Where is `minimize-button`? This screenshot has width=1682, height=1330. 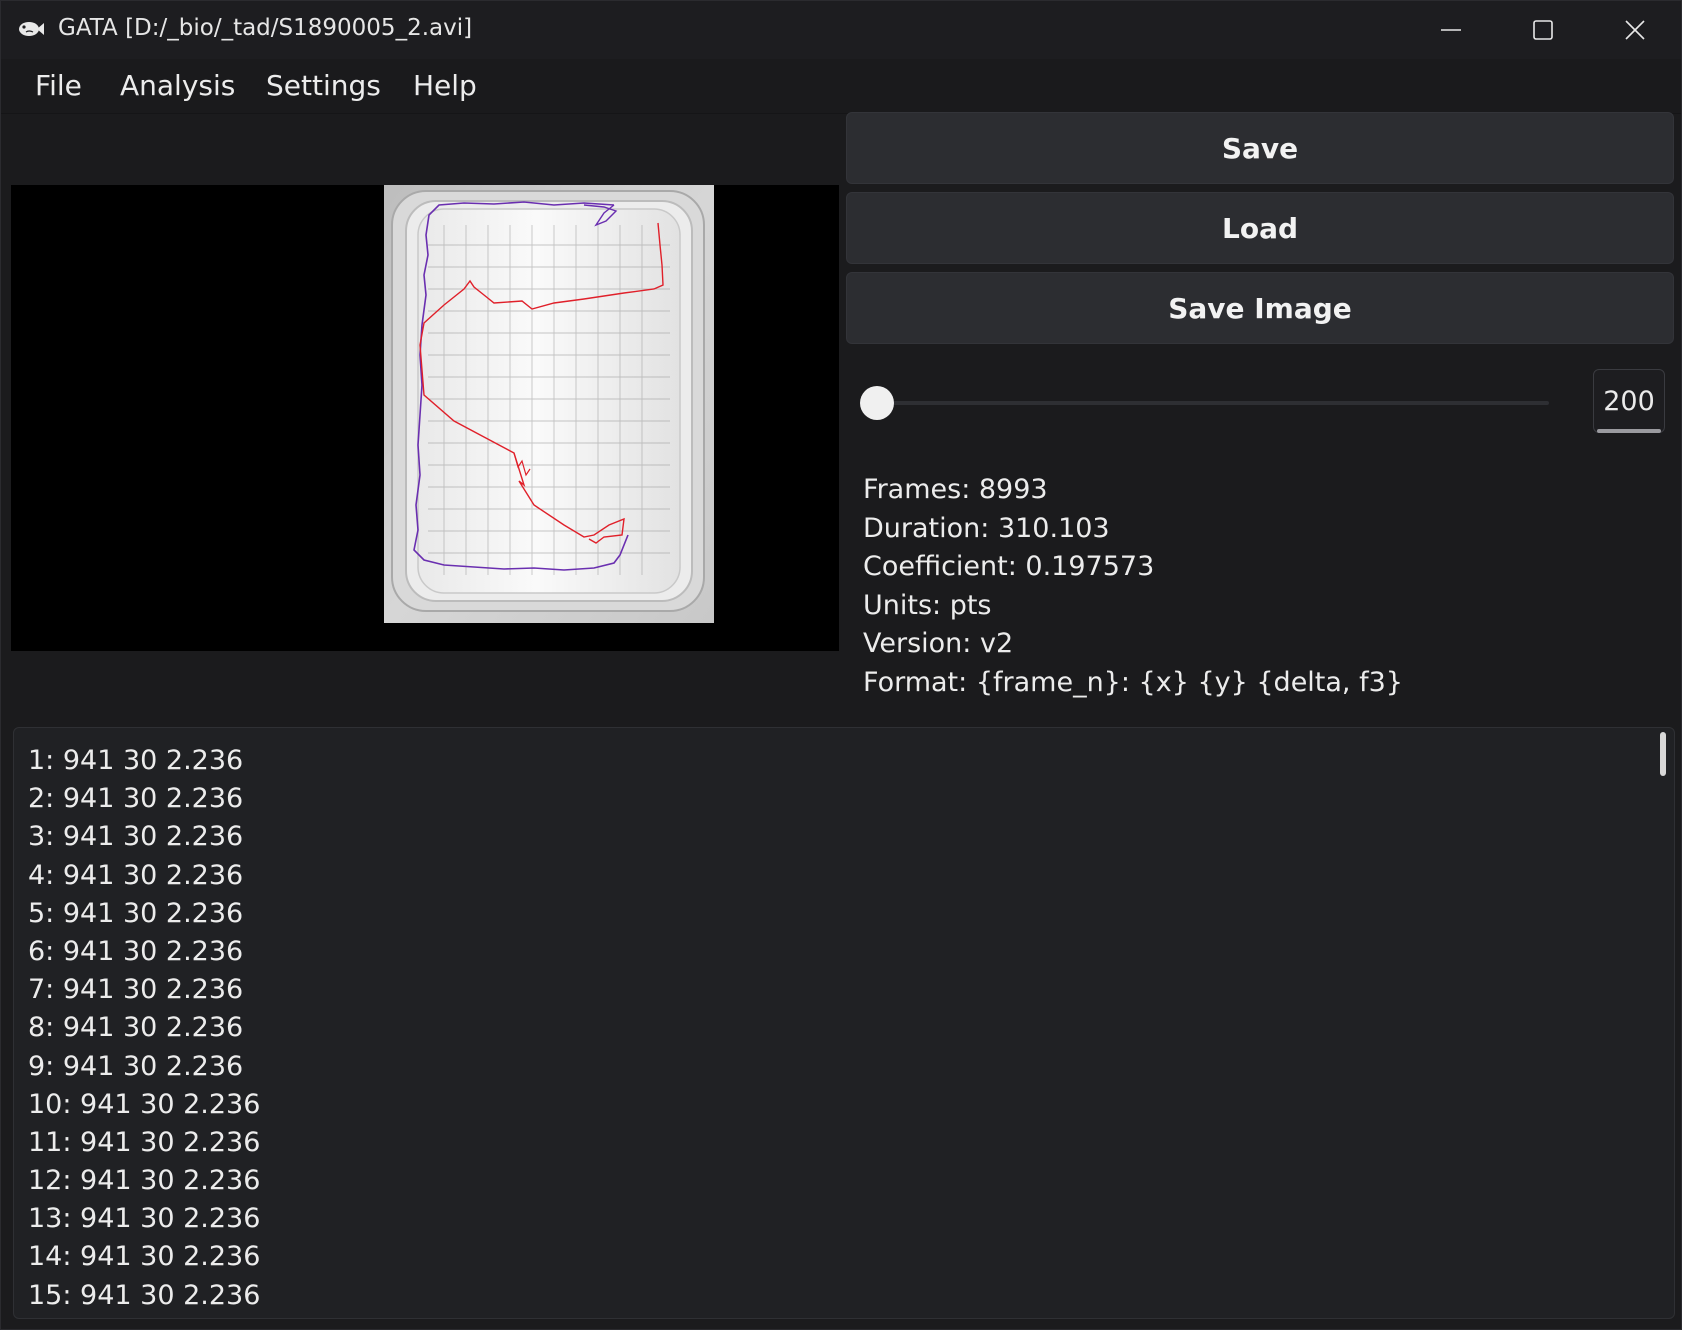 minimize-button is located at coordinates (1451, 30).